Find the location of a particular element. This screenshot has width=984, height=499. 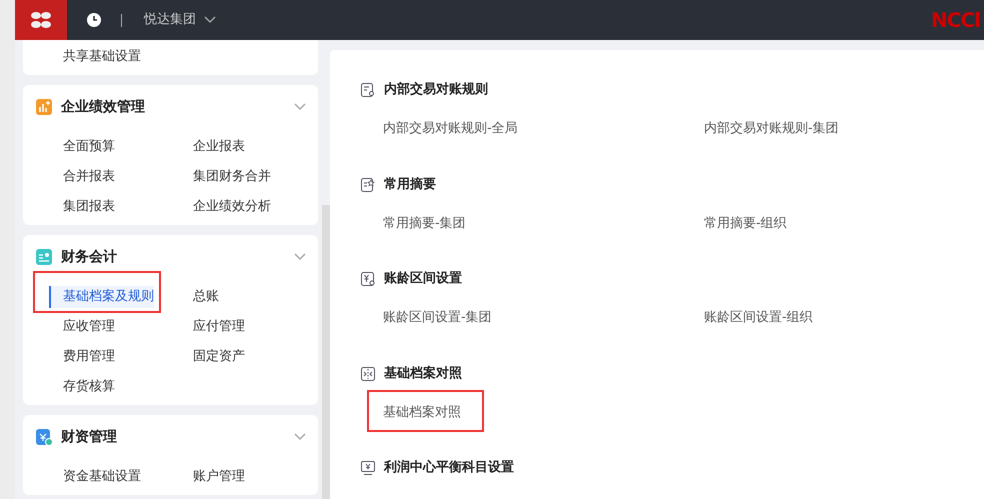

clock-icon is located at coordinates (94, 20).